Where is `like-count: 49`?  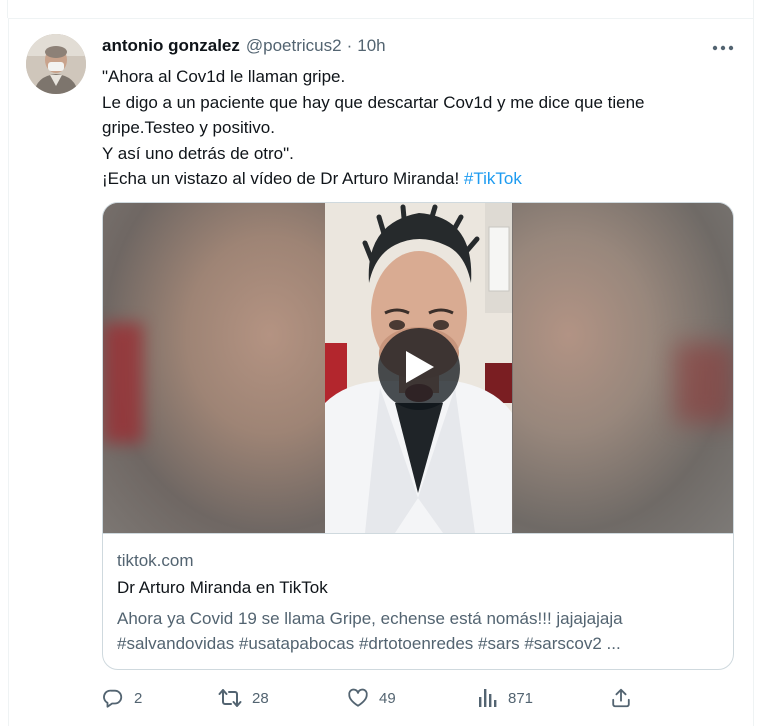 like-count: 49 is located at coordinates (387, 698).